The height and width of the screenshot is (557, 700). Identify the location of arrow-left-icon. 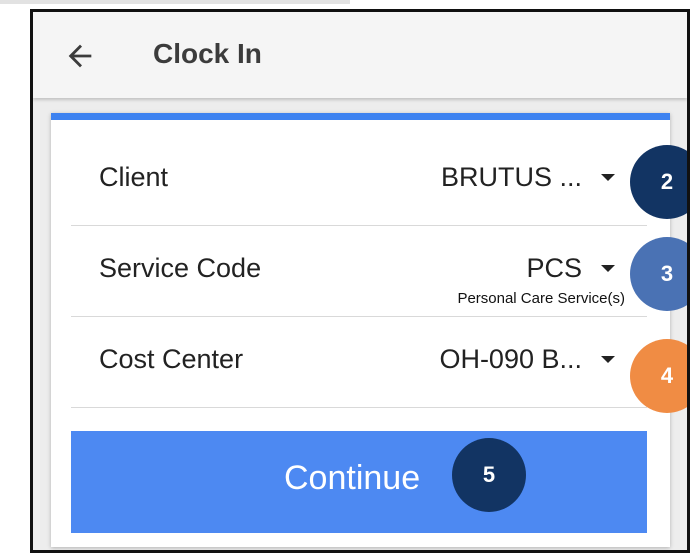
(80, 56).